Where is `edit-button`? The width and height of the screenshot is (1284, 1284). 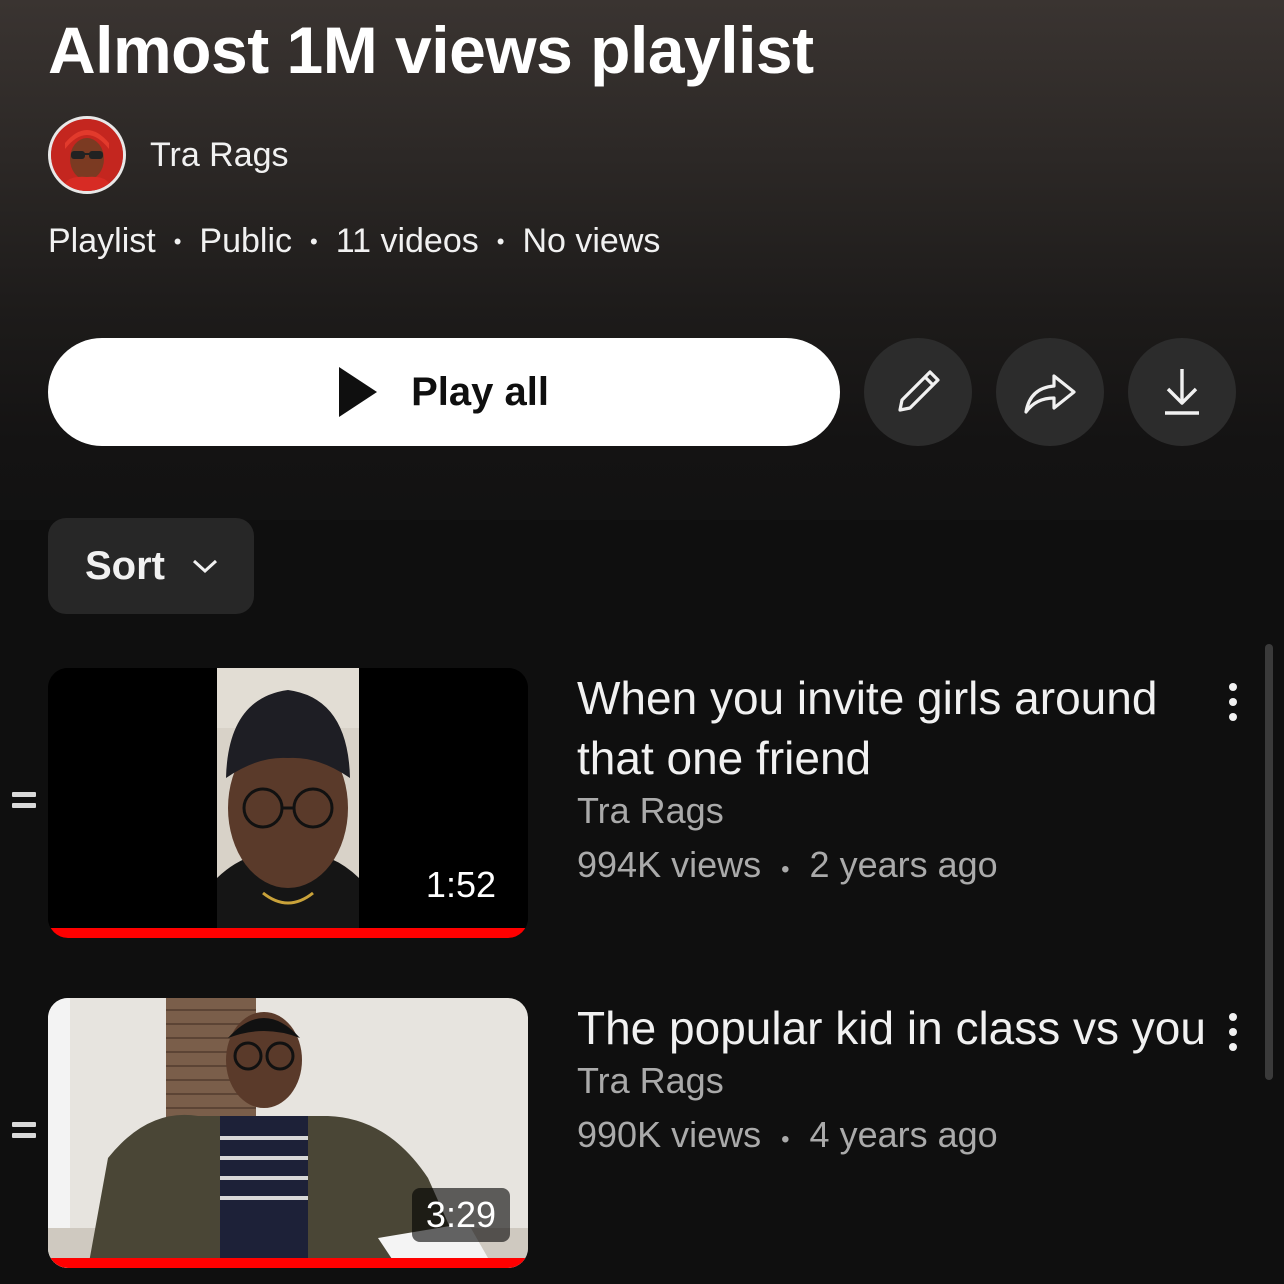 edit-button is located at coordinates (918, 392).